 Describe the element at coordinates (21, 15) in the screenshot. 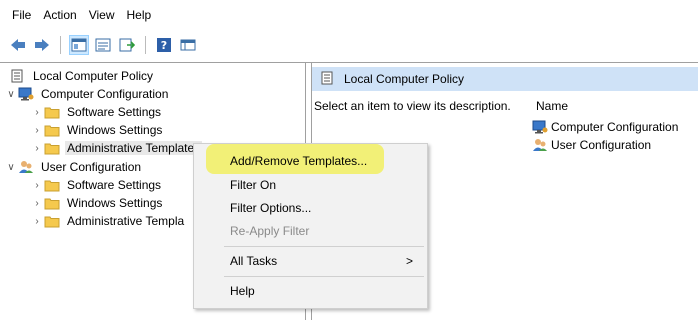

I see `menu-file: File` at that location.